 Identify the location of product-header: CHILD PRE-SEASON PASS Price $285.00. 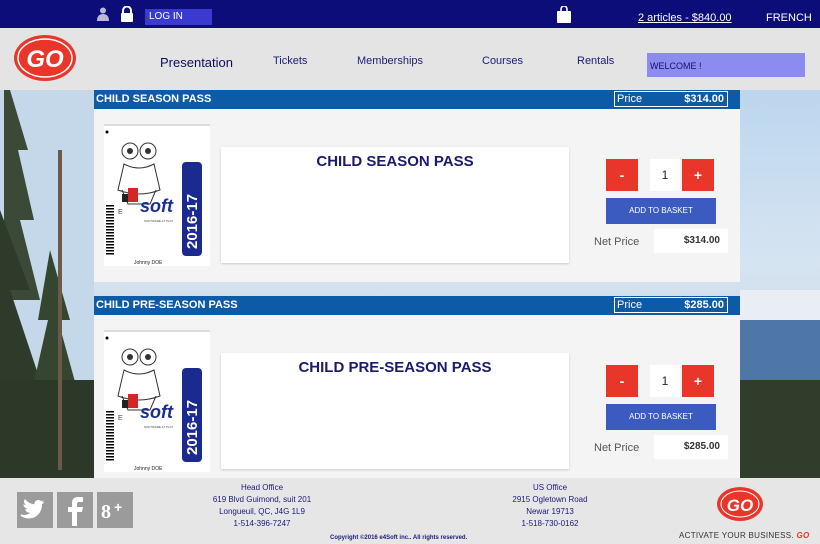
(417, 305).